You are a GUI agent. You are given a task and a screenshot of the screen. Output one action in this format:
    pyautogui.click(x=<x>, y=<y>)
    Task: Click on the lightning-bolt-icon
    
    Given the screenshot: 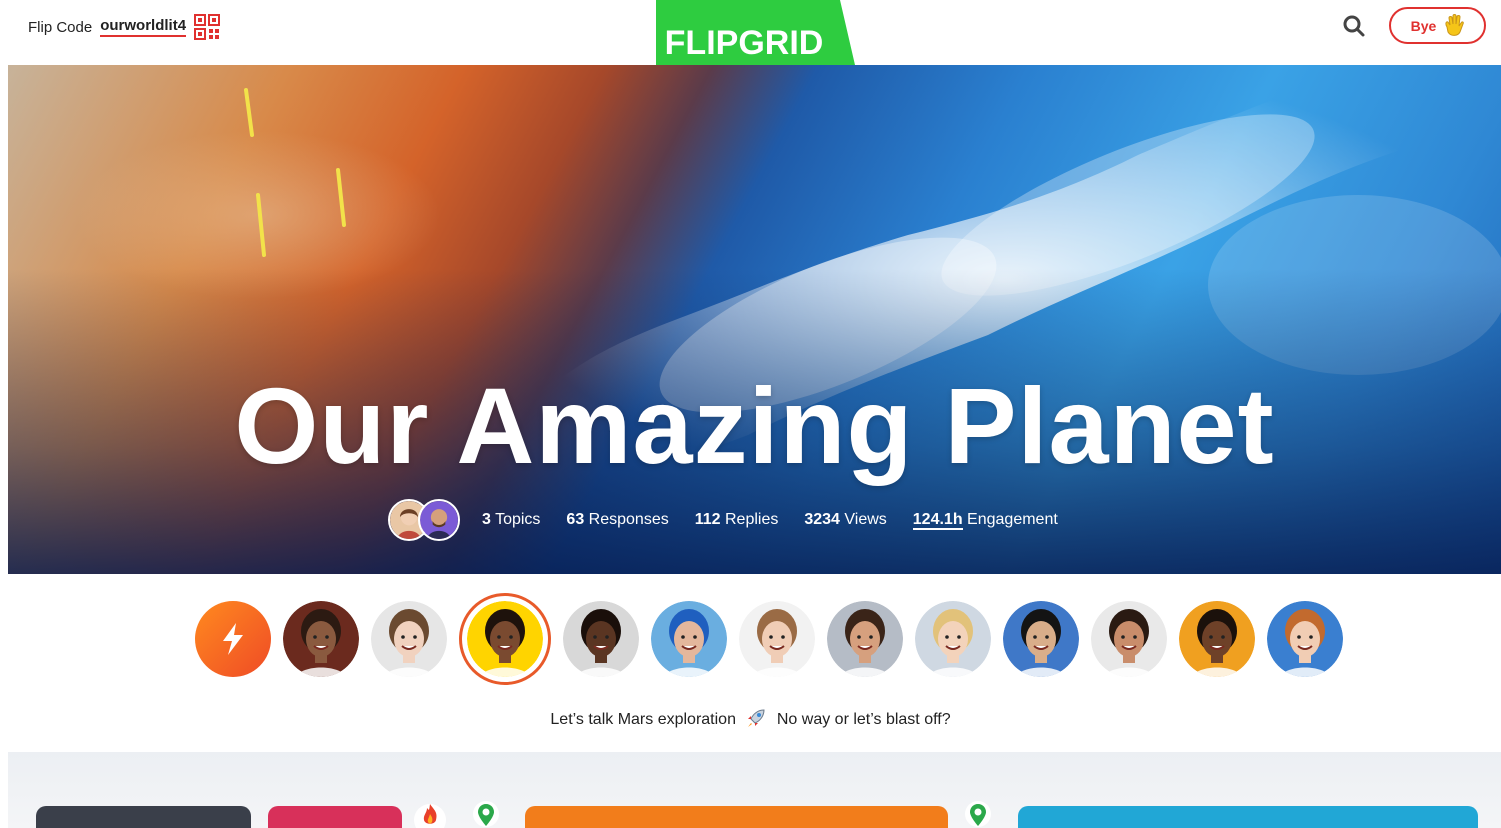 What is the action you would take?
    pyautogui.click(x=233, y=639)
    